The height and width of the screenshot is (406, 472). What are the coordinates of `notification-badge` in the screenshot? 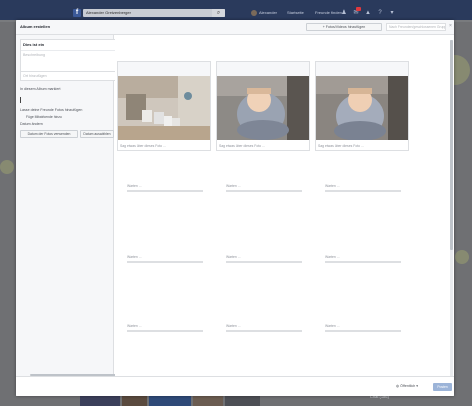 It's located at (358, 9).